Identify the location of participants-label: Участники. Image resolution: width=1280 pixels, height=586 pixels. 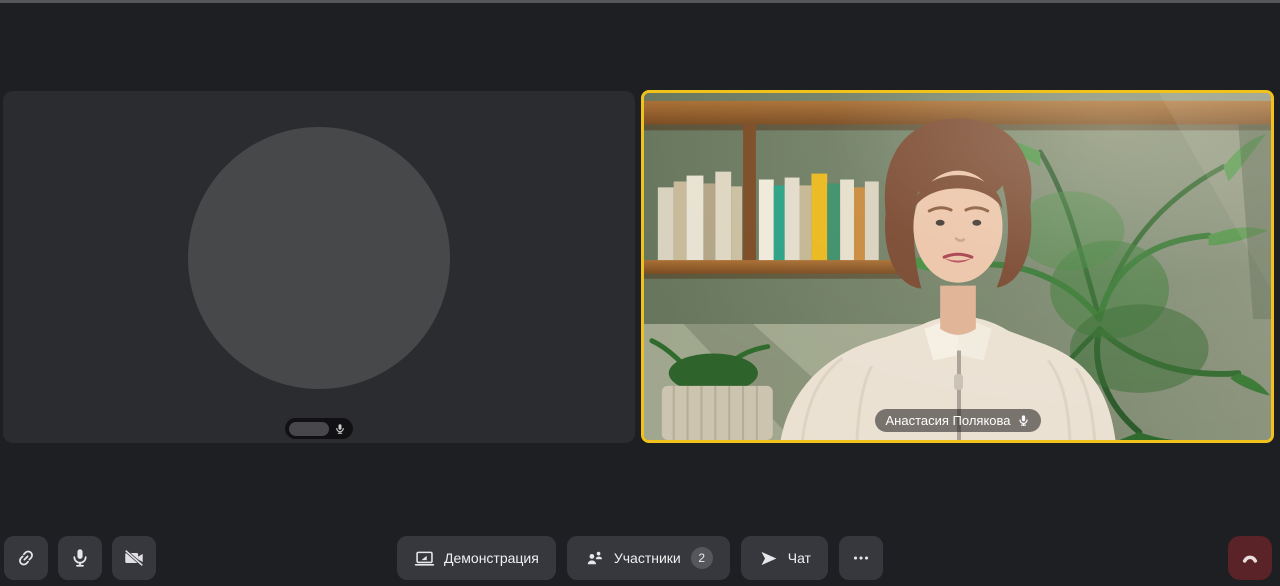
(647, 558).